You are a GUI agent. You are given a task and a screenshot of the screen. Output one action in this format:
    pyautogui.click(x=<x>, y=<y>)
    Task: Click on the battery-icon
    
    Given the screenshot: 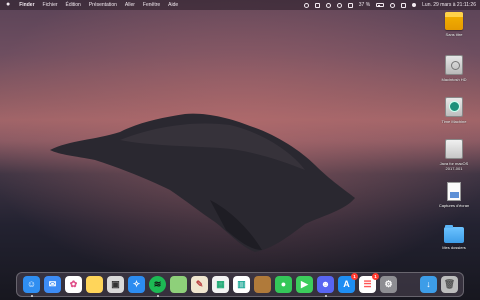 What is the action you would take?
    pyautogui.click(x=380, y=5)
    